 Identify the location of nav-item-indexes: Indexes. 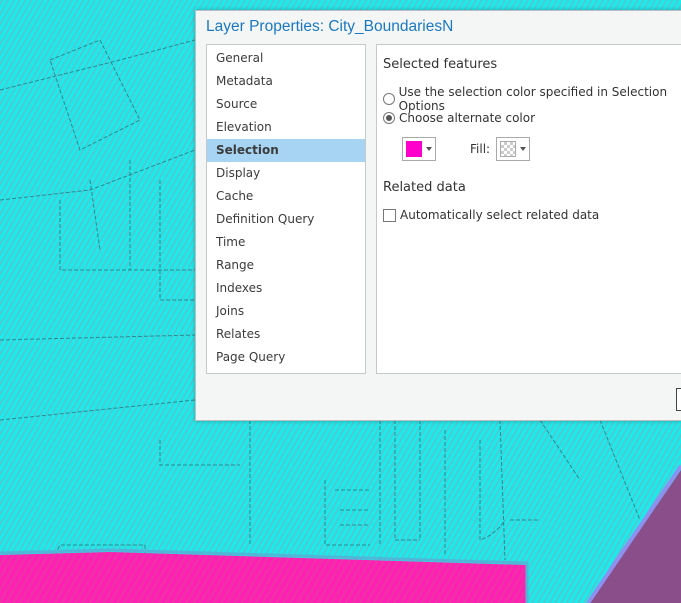
(286, 288).